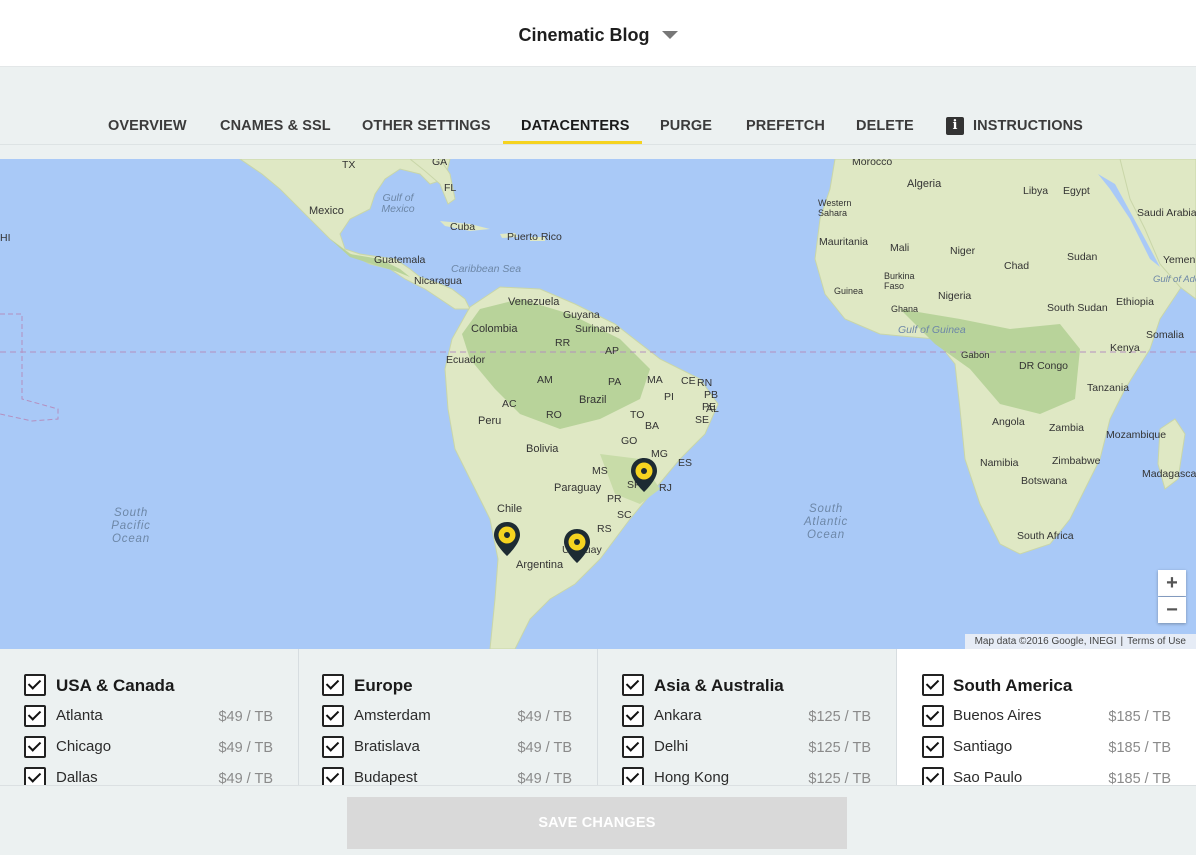 The width and height of the screenshot is (1196, 855). What do you see at coordinates (400, 260) in the screenshot?
I see `map-label: Guatemala` at bounding box center [400, 260].